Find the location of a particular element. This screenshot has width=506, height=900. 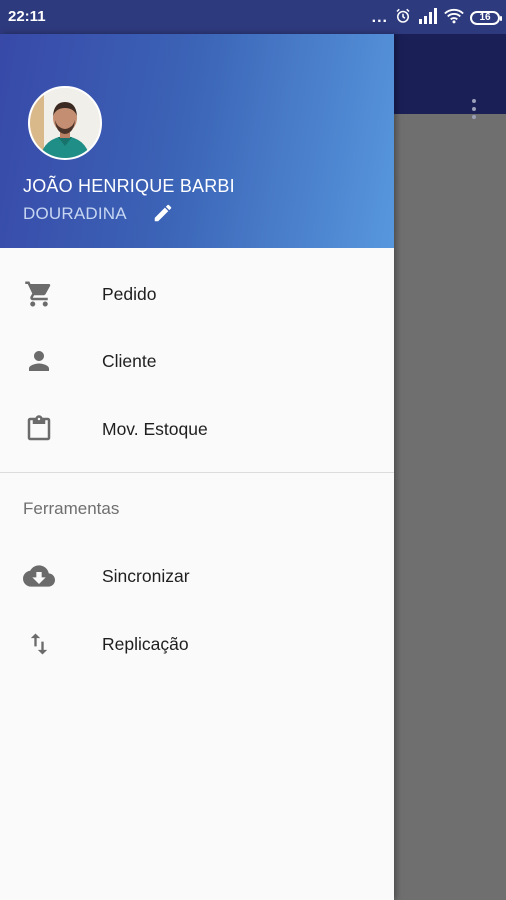

section-title-ferramentas: Ferramentas is located at coordinates (71, 508).